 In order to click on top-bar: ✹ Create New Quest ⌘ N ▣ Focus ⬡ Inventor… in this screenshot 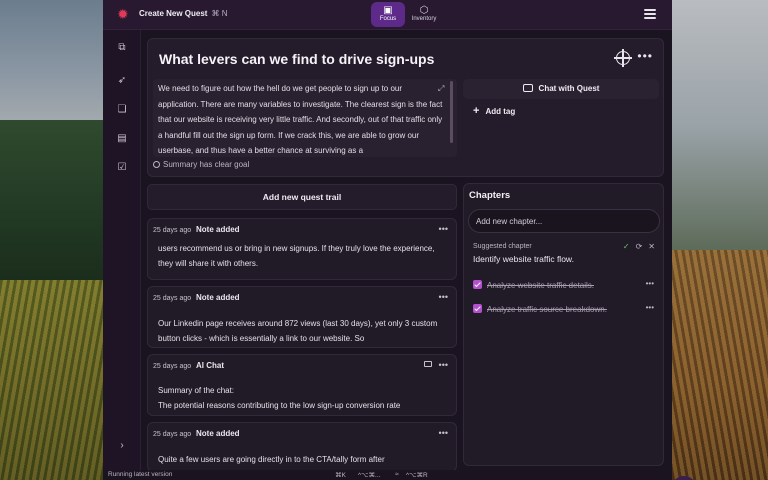, I will do `click(387, 15)`.